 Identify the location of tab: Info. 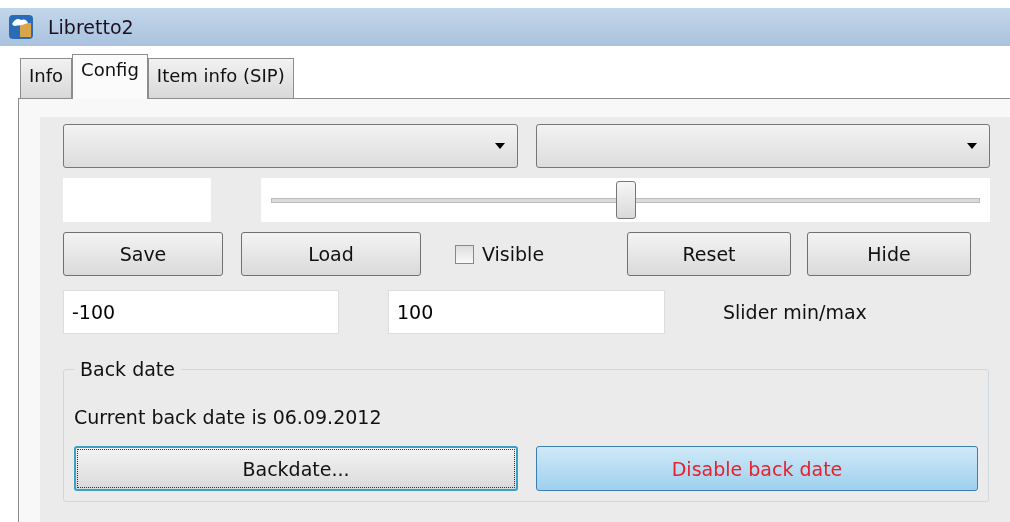
(46, 78).